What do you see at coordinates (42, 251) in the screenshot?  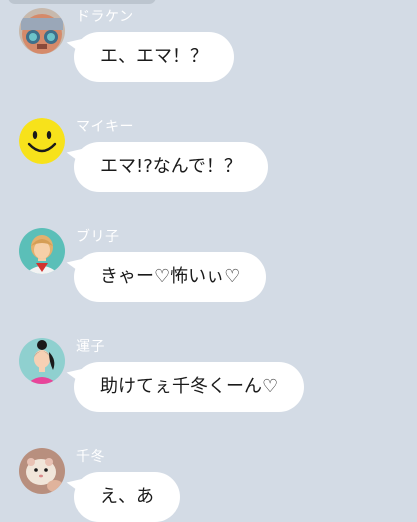 I see `schoolgirl-avatar` at bounding box center [42, 251].